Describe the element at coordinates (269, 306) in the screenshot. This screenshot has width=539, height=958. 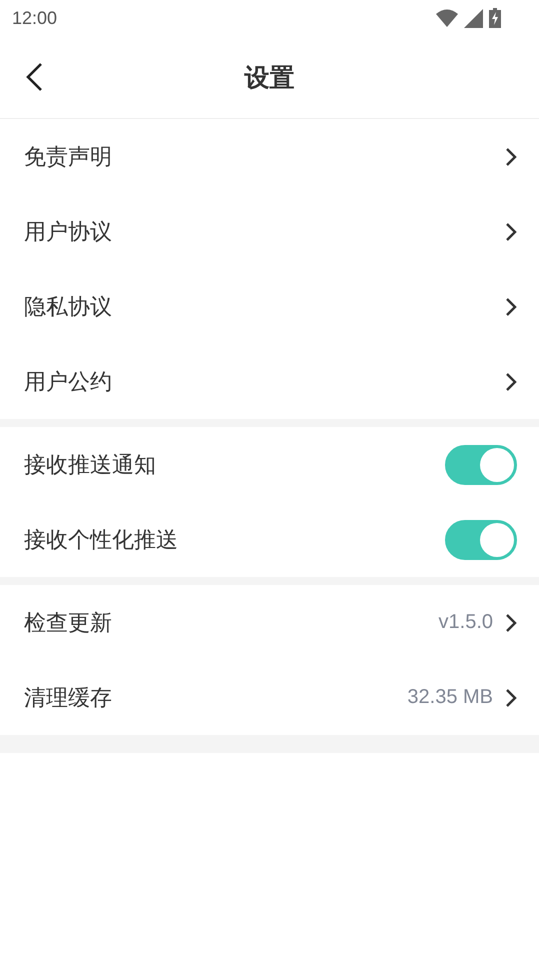
I see `settings-item: 隐私协议` at that location.